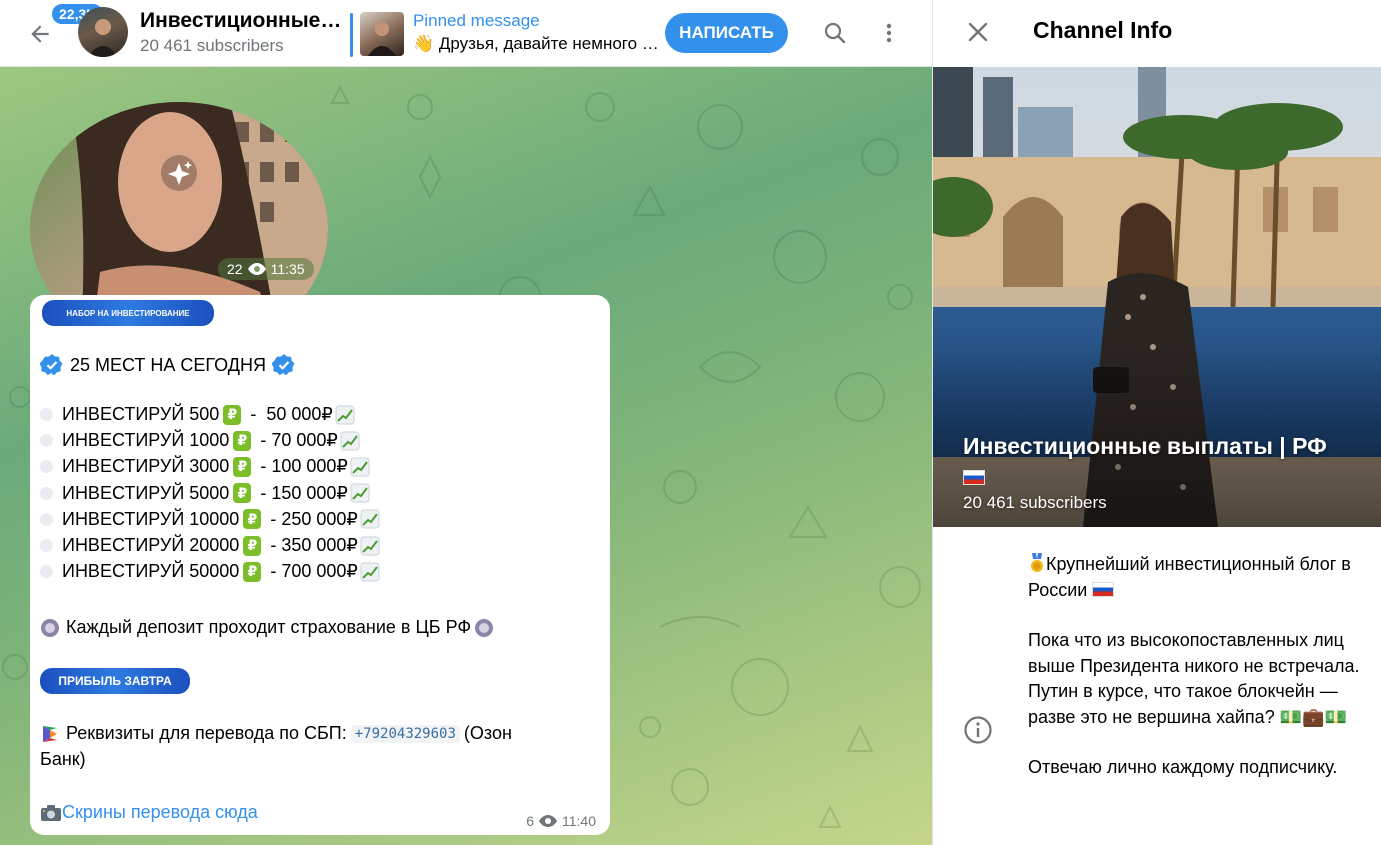  What do you see at coordinates (309, 492) in the screenshot?
I see `offer-payout: 150 000₽` at bounding box center [309, 492].